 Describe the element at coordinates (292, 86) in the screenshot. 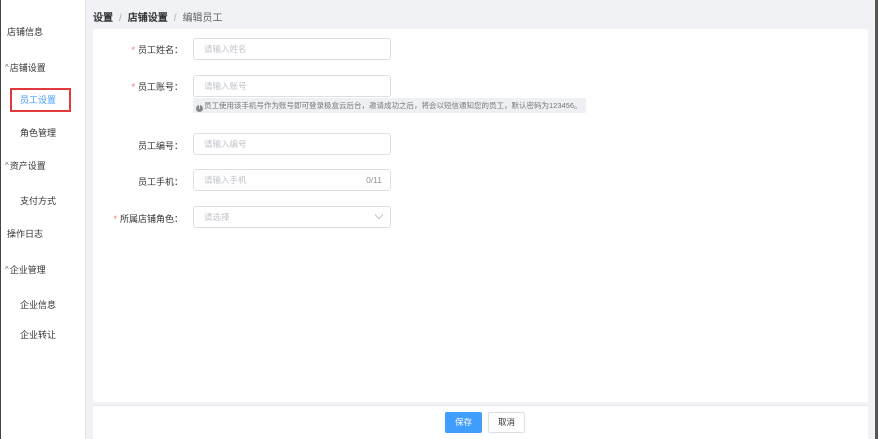

I see `staff-account-input: 请输入账号` at that location.